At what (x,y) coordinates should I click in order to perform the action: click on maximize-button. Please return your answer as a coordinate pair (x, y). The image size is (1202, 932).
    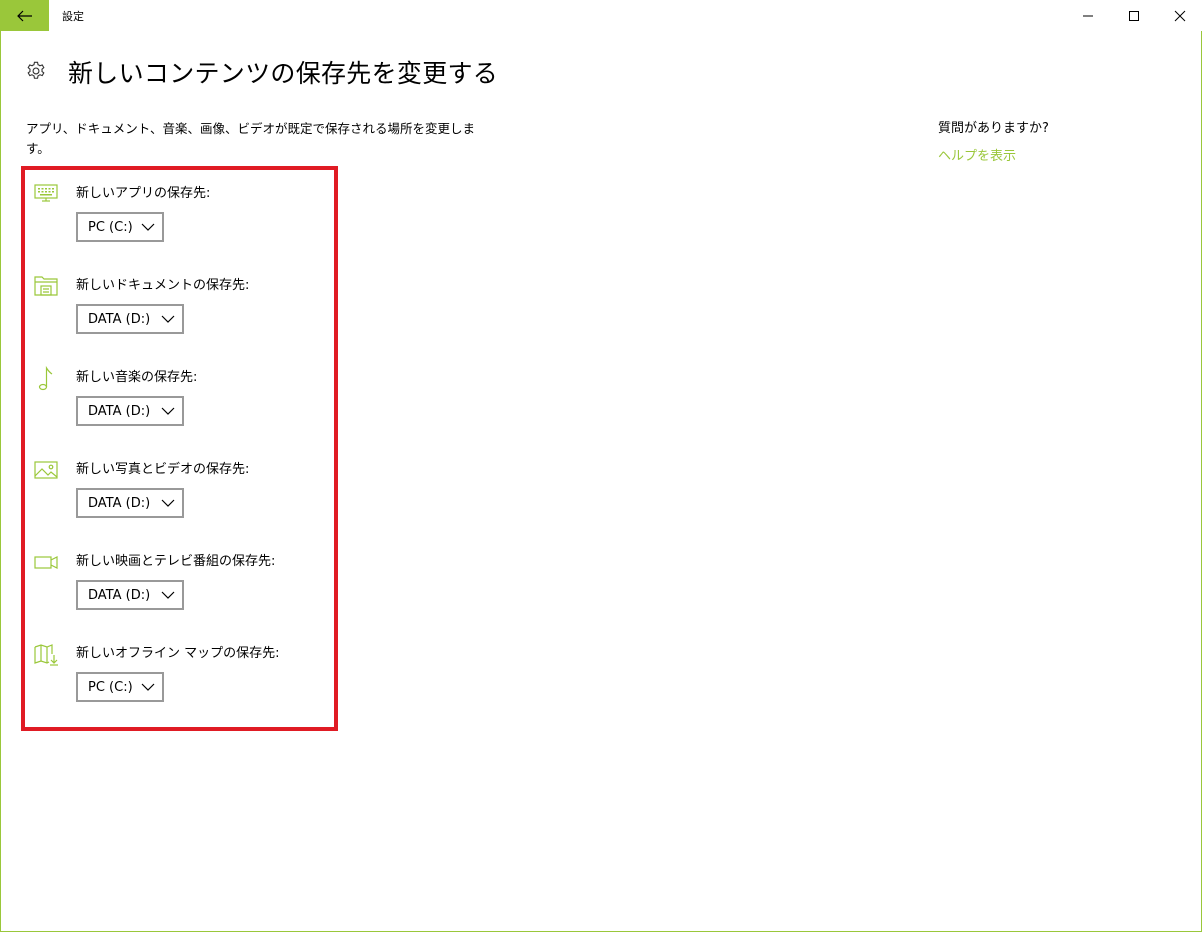
    Looking at the image, I should click on (1134, 15).